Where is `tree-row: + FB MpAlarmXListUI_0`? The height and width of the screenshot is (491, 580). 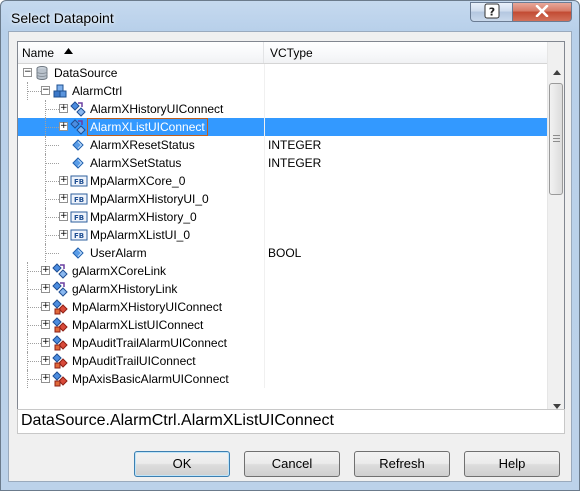 tree-row: + FB MpAlarmXListUI_0 is located at coordinates (282, 235).